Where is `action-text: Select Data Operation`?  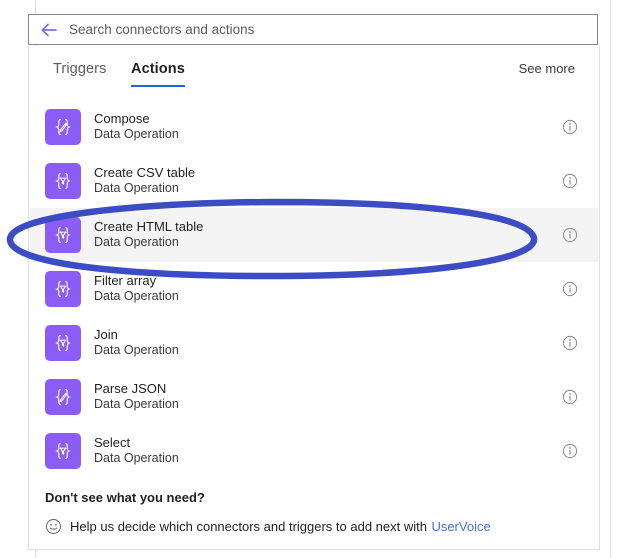
action-text: Select Data Operation is located at coordinates (328, 451).